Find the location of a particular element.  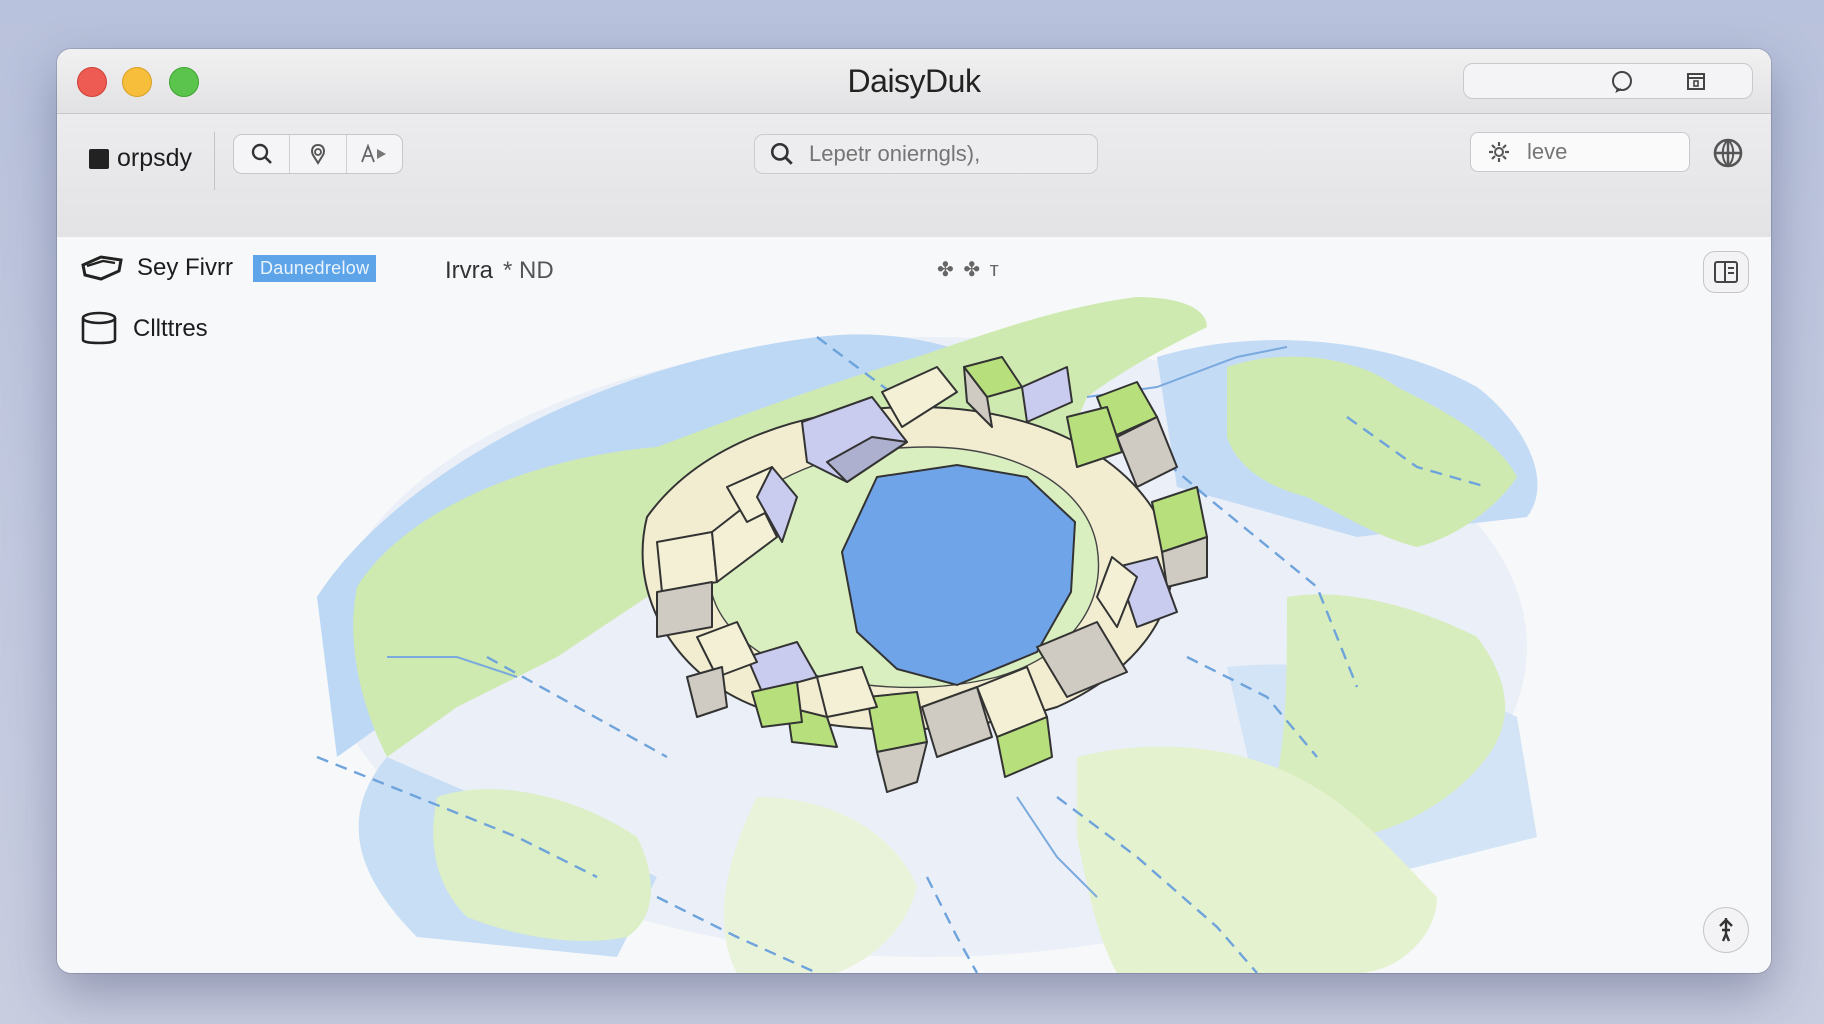

toolbar-left-button: orpsdy is located at coordinates (140, 158).